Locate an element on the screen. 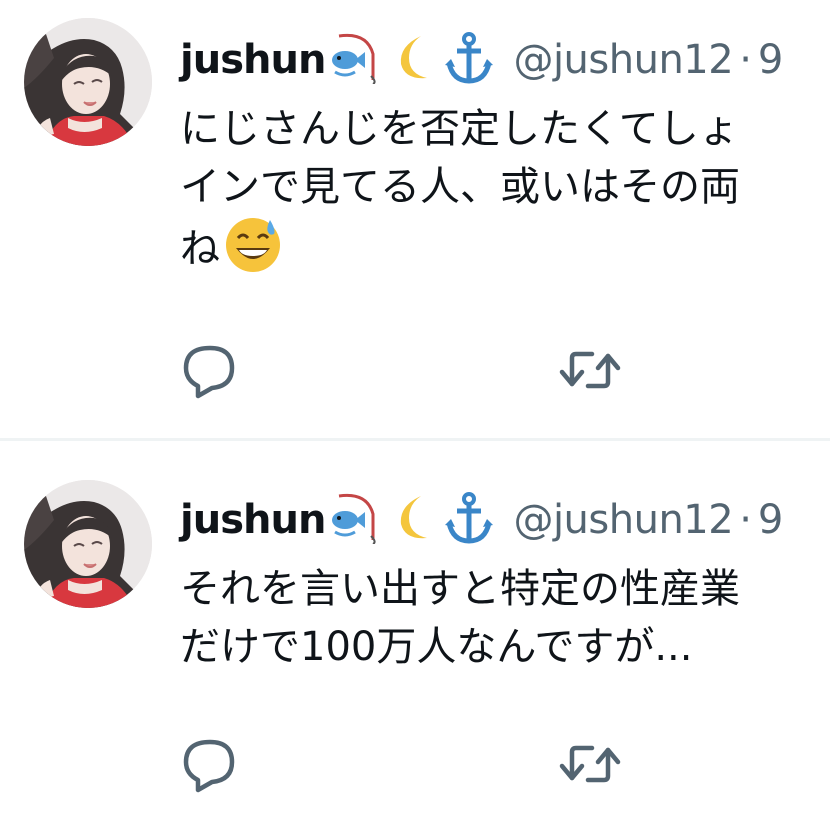 The width and height of the screenshot is (830, 827). tweet-text-line: にじさんじを否定したくてしょ is located at coordinates (459, 129).